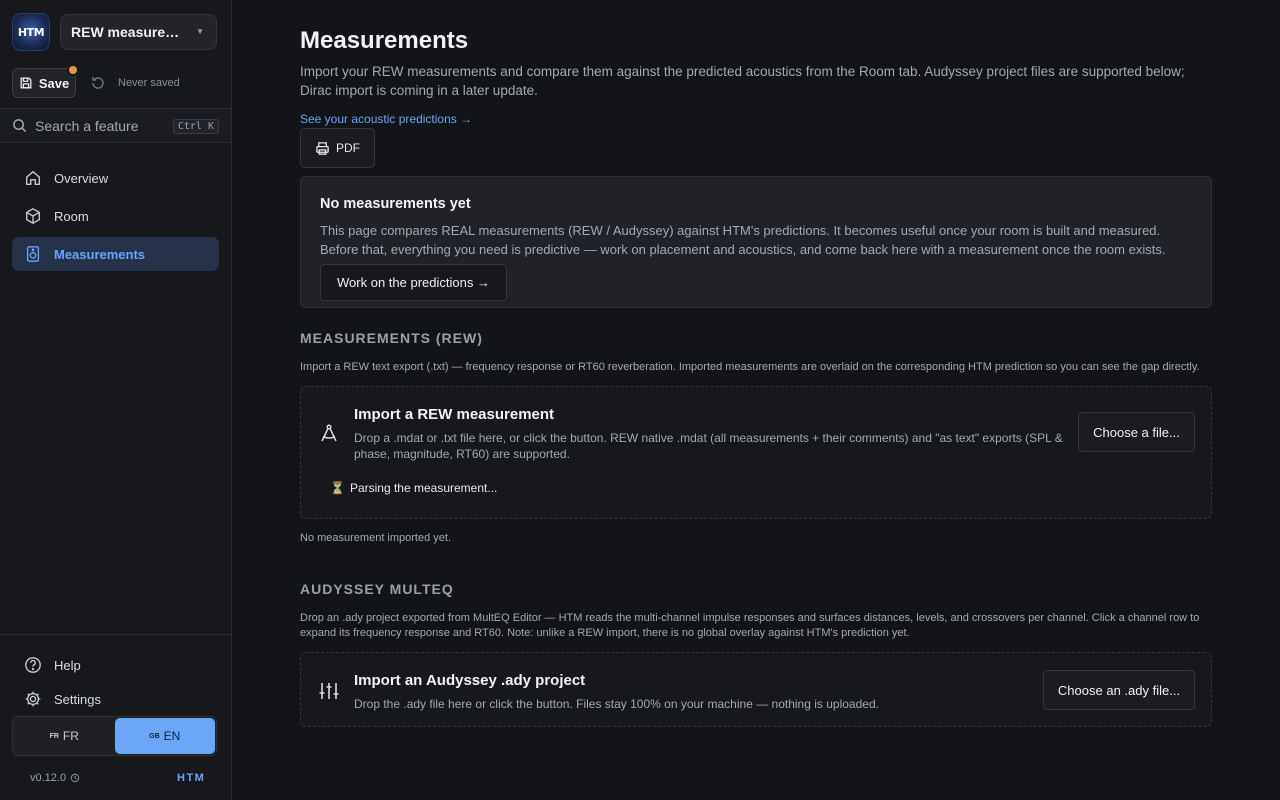 The image size is (1280, 800). What do you see at coordinates (377, 589) in the screenshot?
I see `audyssey-section-heading: AUDYSSEY MULTEQ` at bounding box center [377, 589].